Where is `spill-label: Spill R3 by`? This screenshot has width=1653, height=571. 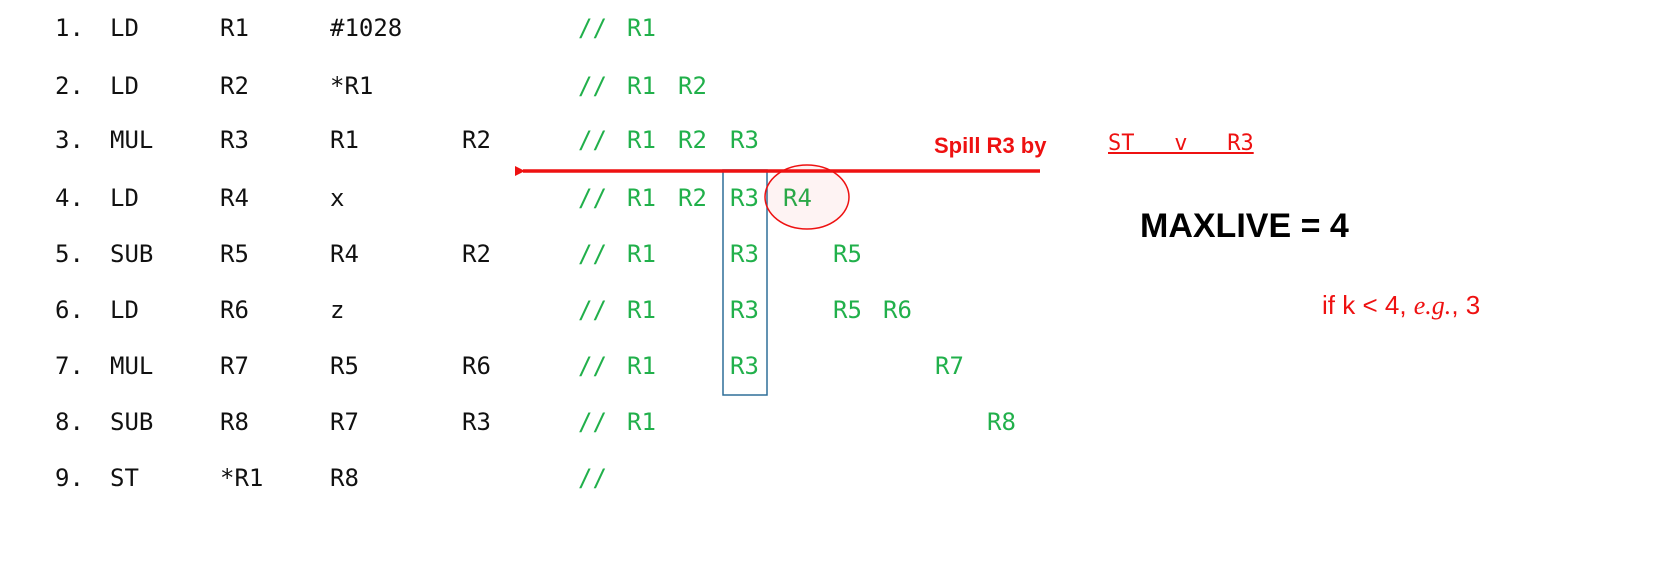 spill-label: Spill R3 by is located at coordinates (990, 145).